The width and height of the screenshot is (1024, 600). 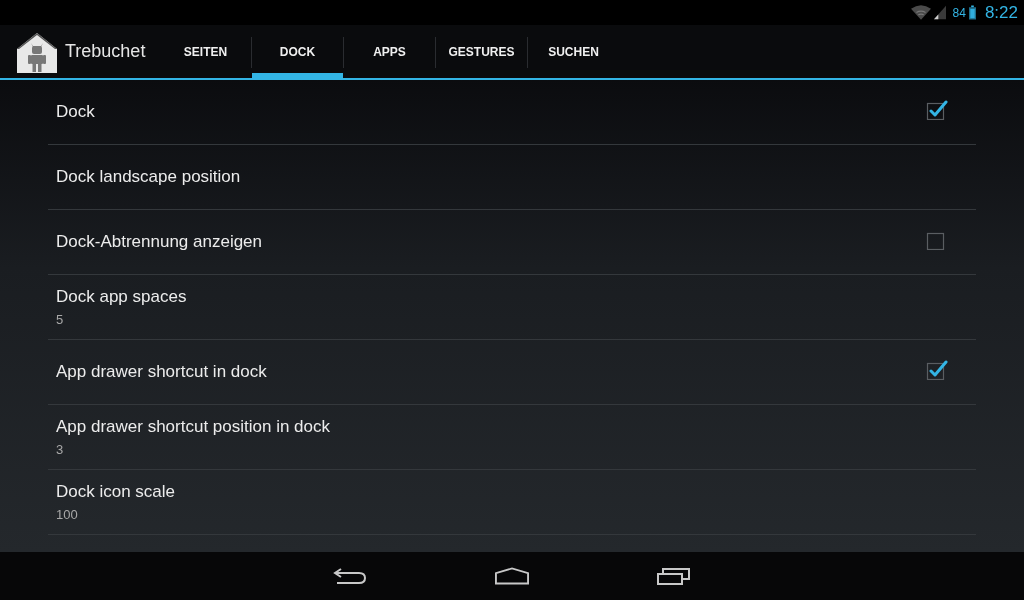 I want to click on back-icon, so click(x=350, y=576).